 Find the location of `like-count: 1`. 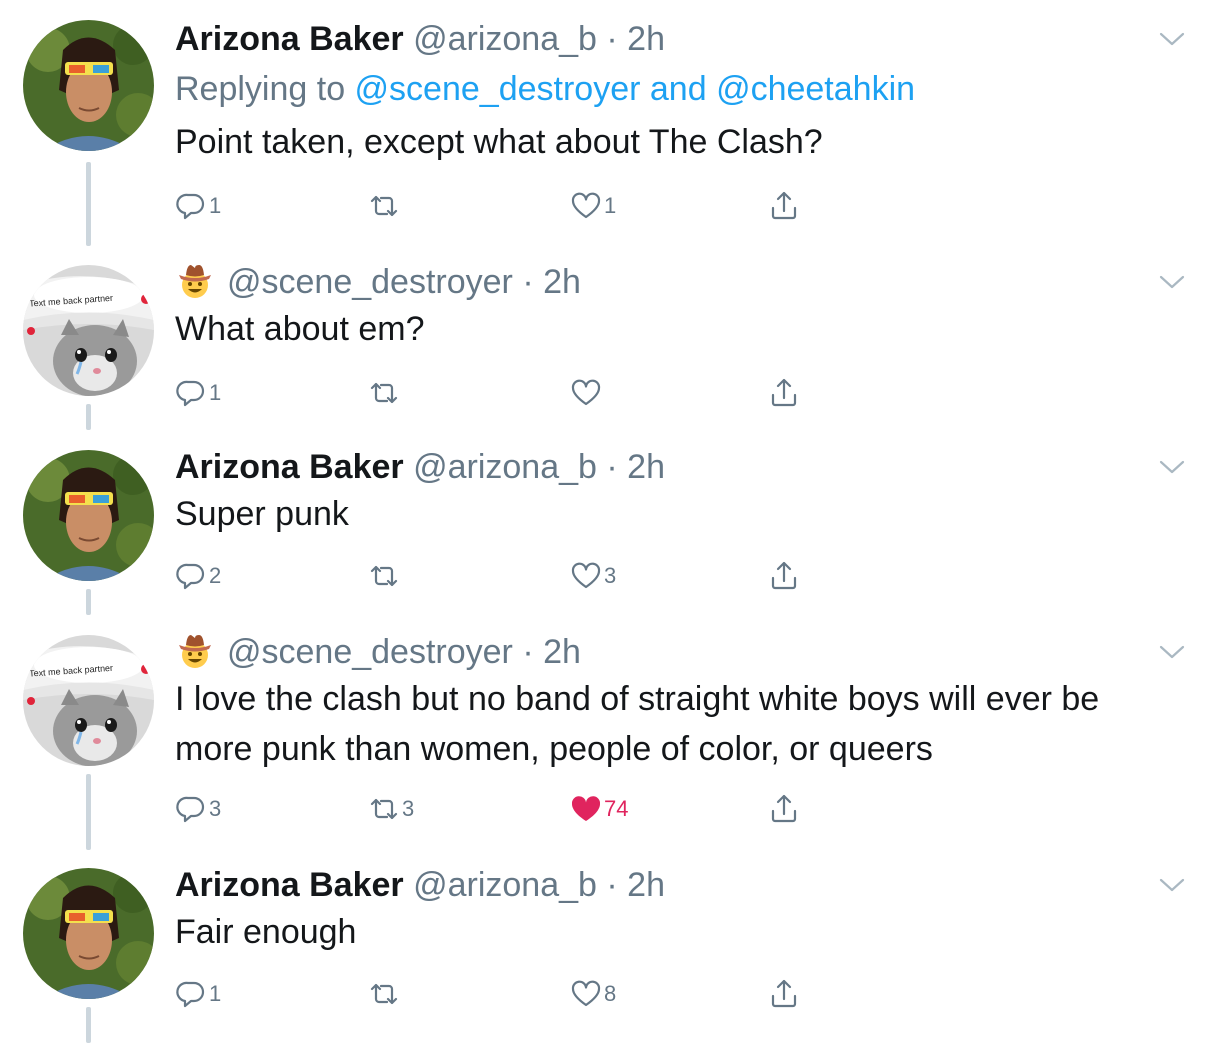

like-count: 1 is located at coordinates (610, 205).